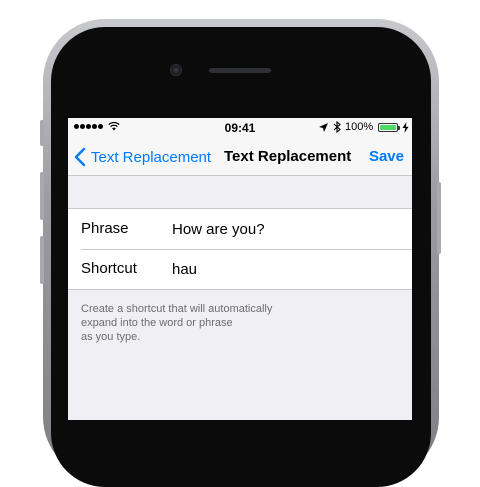  I want to click on save-button: Save, so click(386, 157).